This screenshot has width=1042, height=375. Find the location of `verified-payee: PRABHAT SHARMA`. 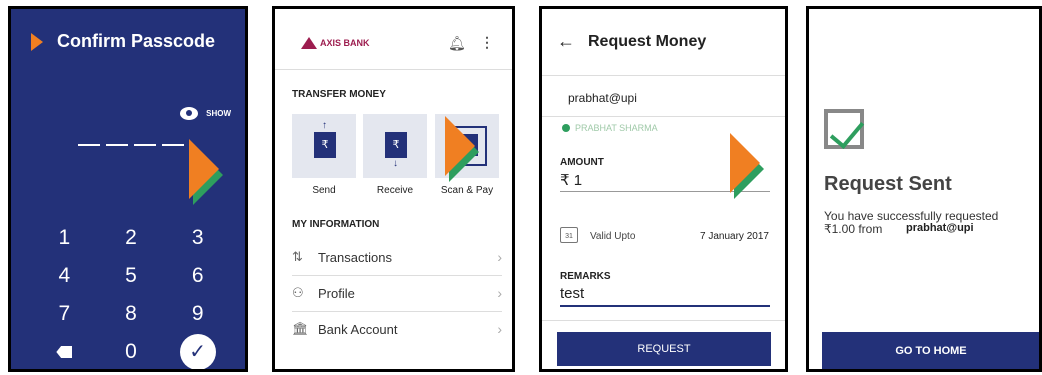

verified-payee: PRABHAT SHARMA is located at coordinates (610, 128).